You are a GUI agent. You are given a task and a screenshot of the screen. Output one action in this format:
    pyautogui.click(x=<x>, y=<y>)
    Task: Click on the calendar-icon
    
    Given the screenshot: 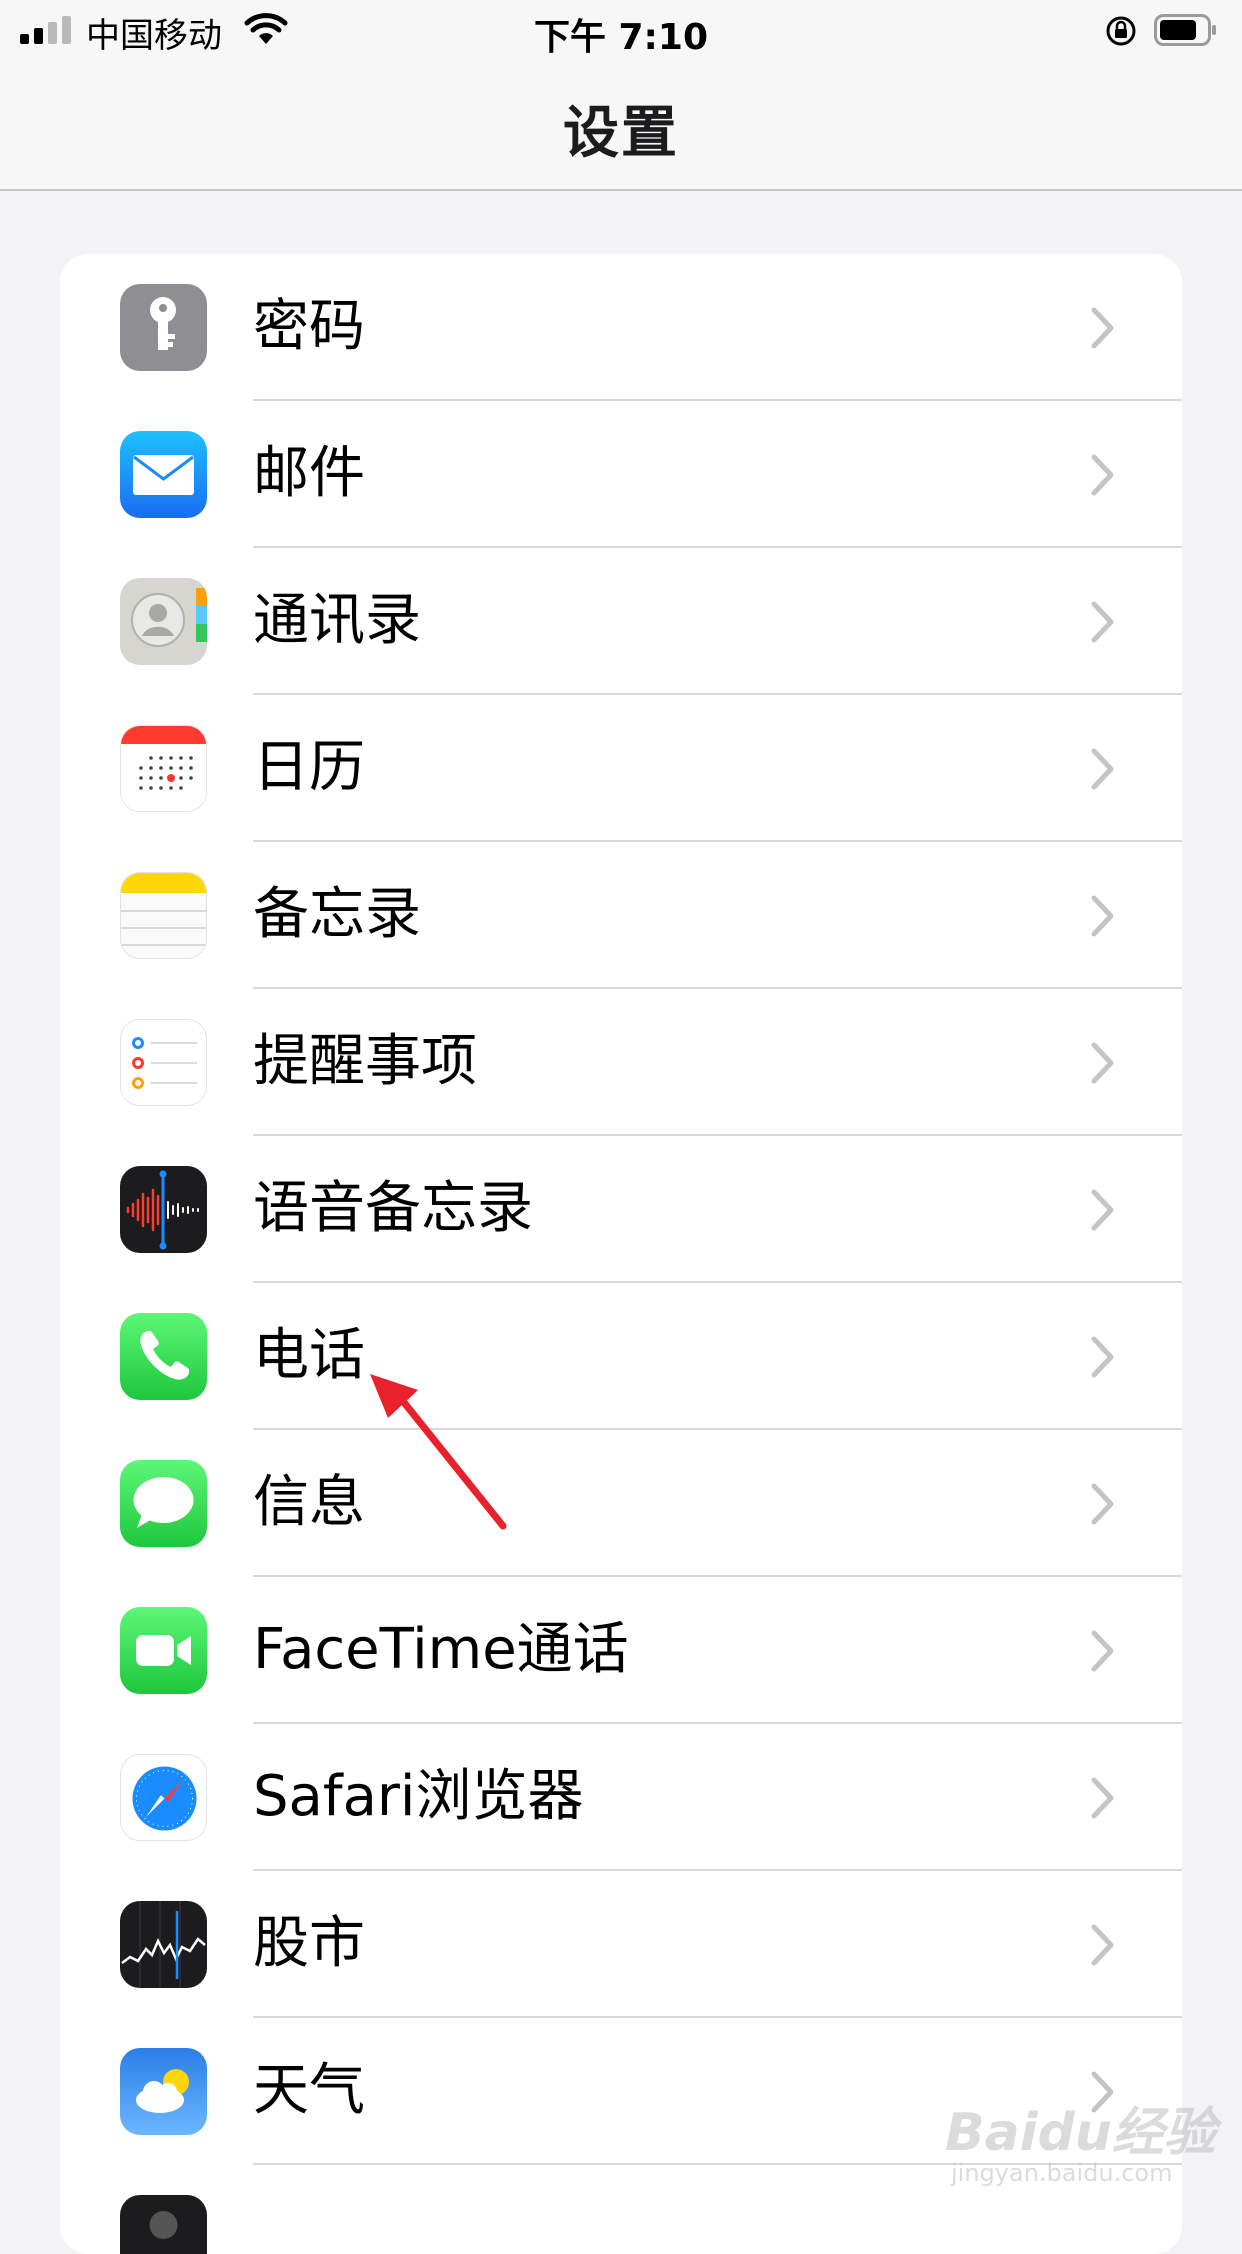 What is the action you would take?
    pyautogui.click(x=163, y=768)
    